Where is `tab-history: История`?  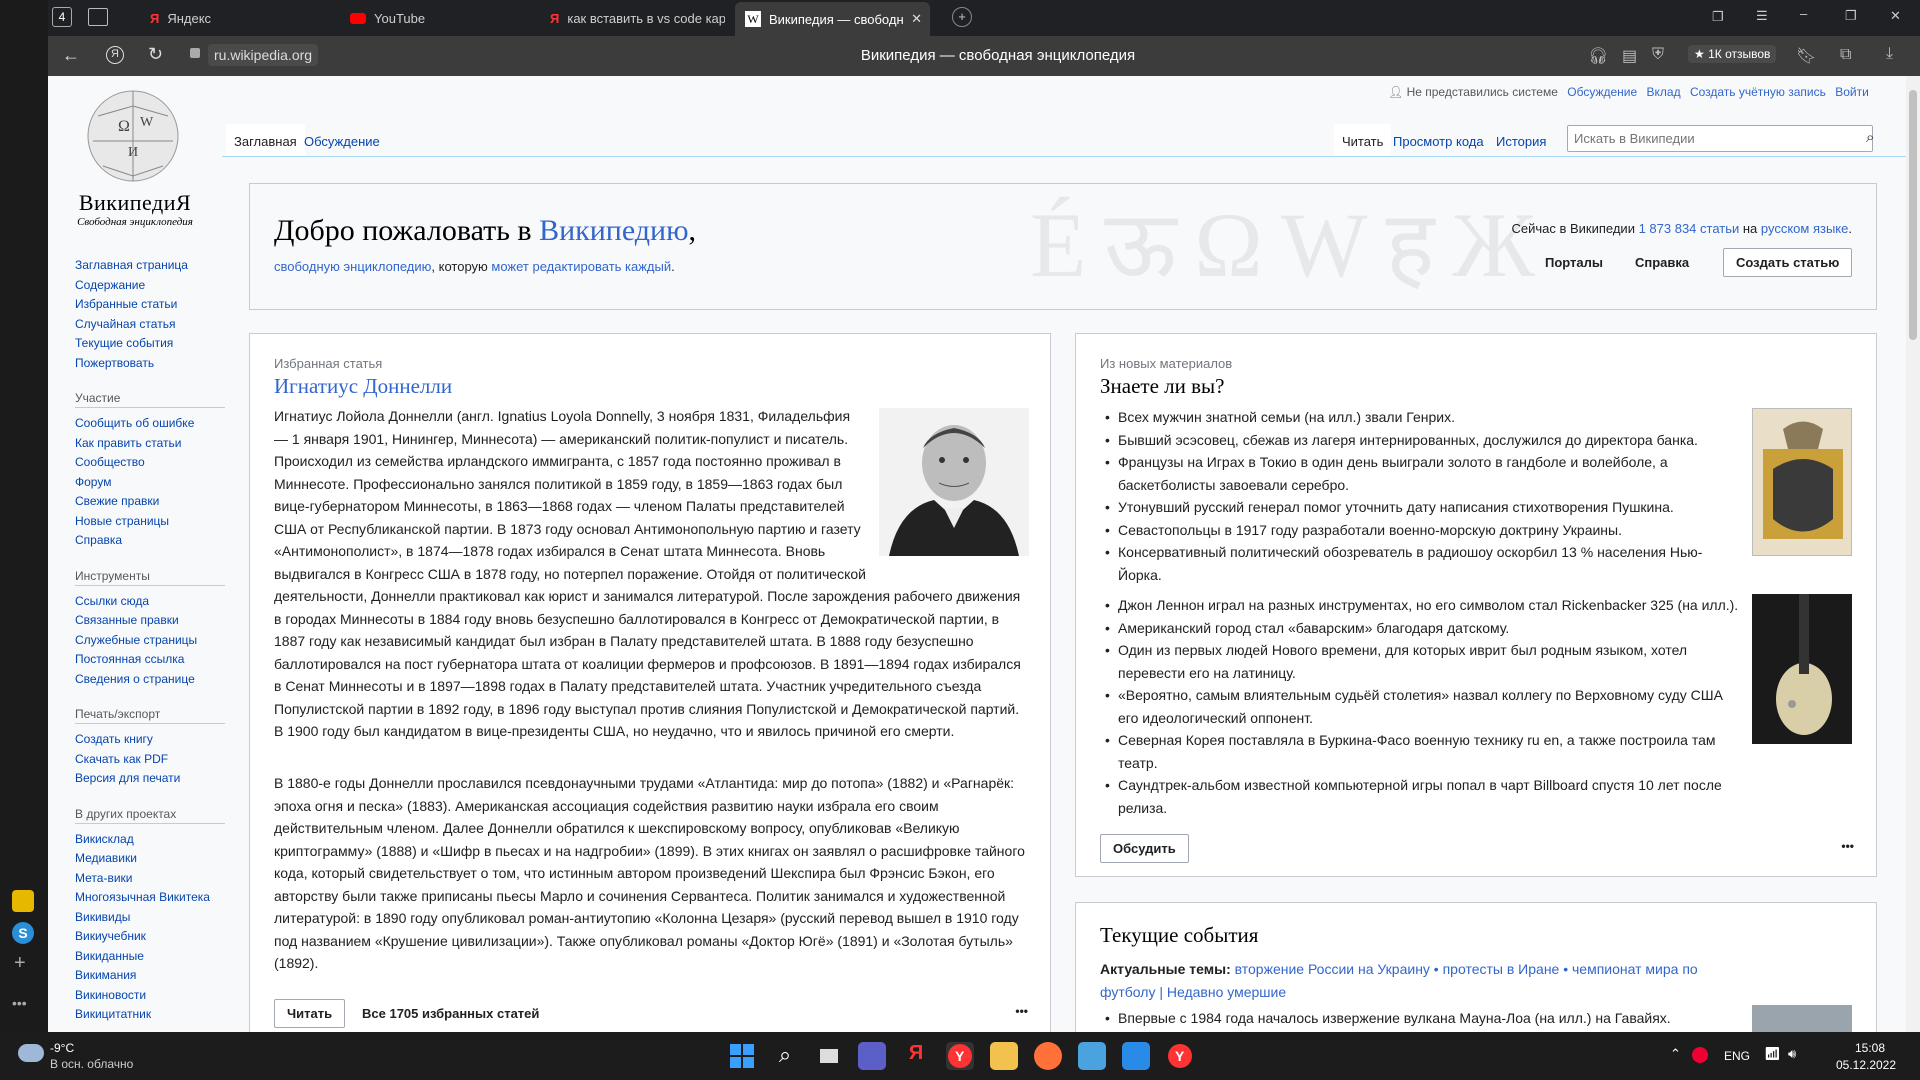 tab-history: История is located at coordinates (1521, 140).